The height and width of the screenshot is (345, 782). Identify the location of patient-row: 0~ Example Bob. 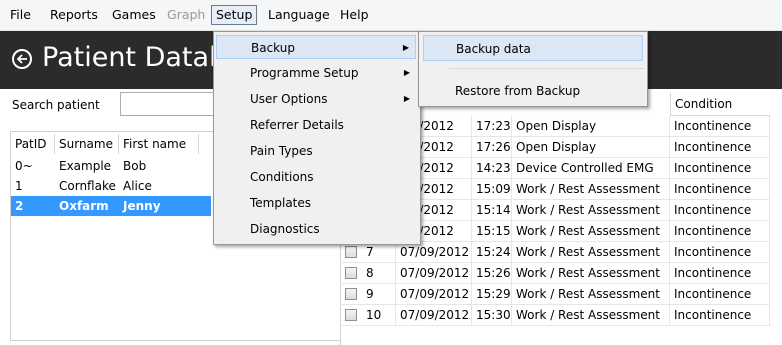
(111, 166).